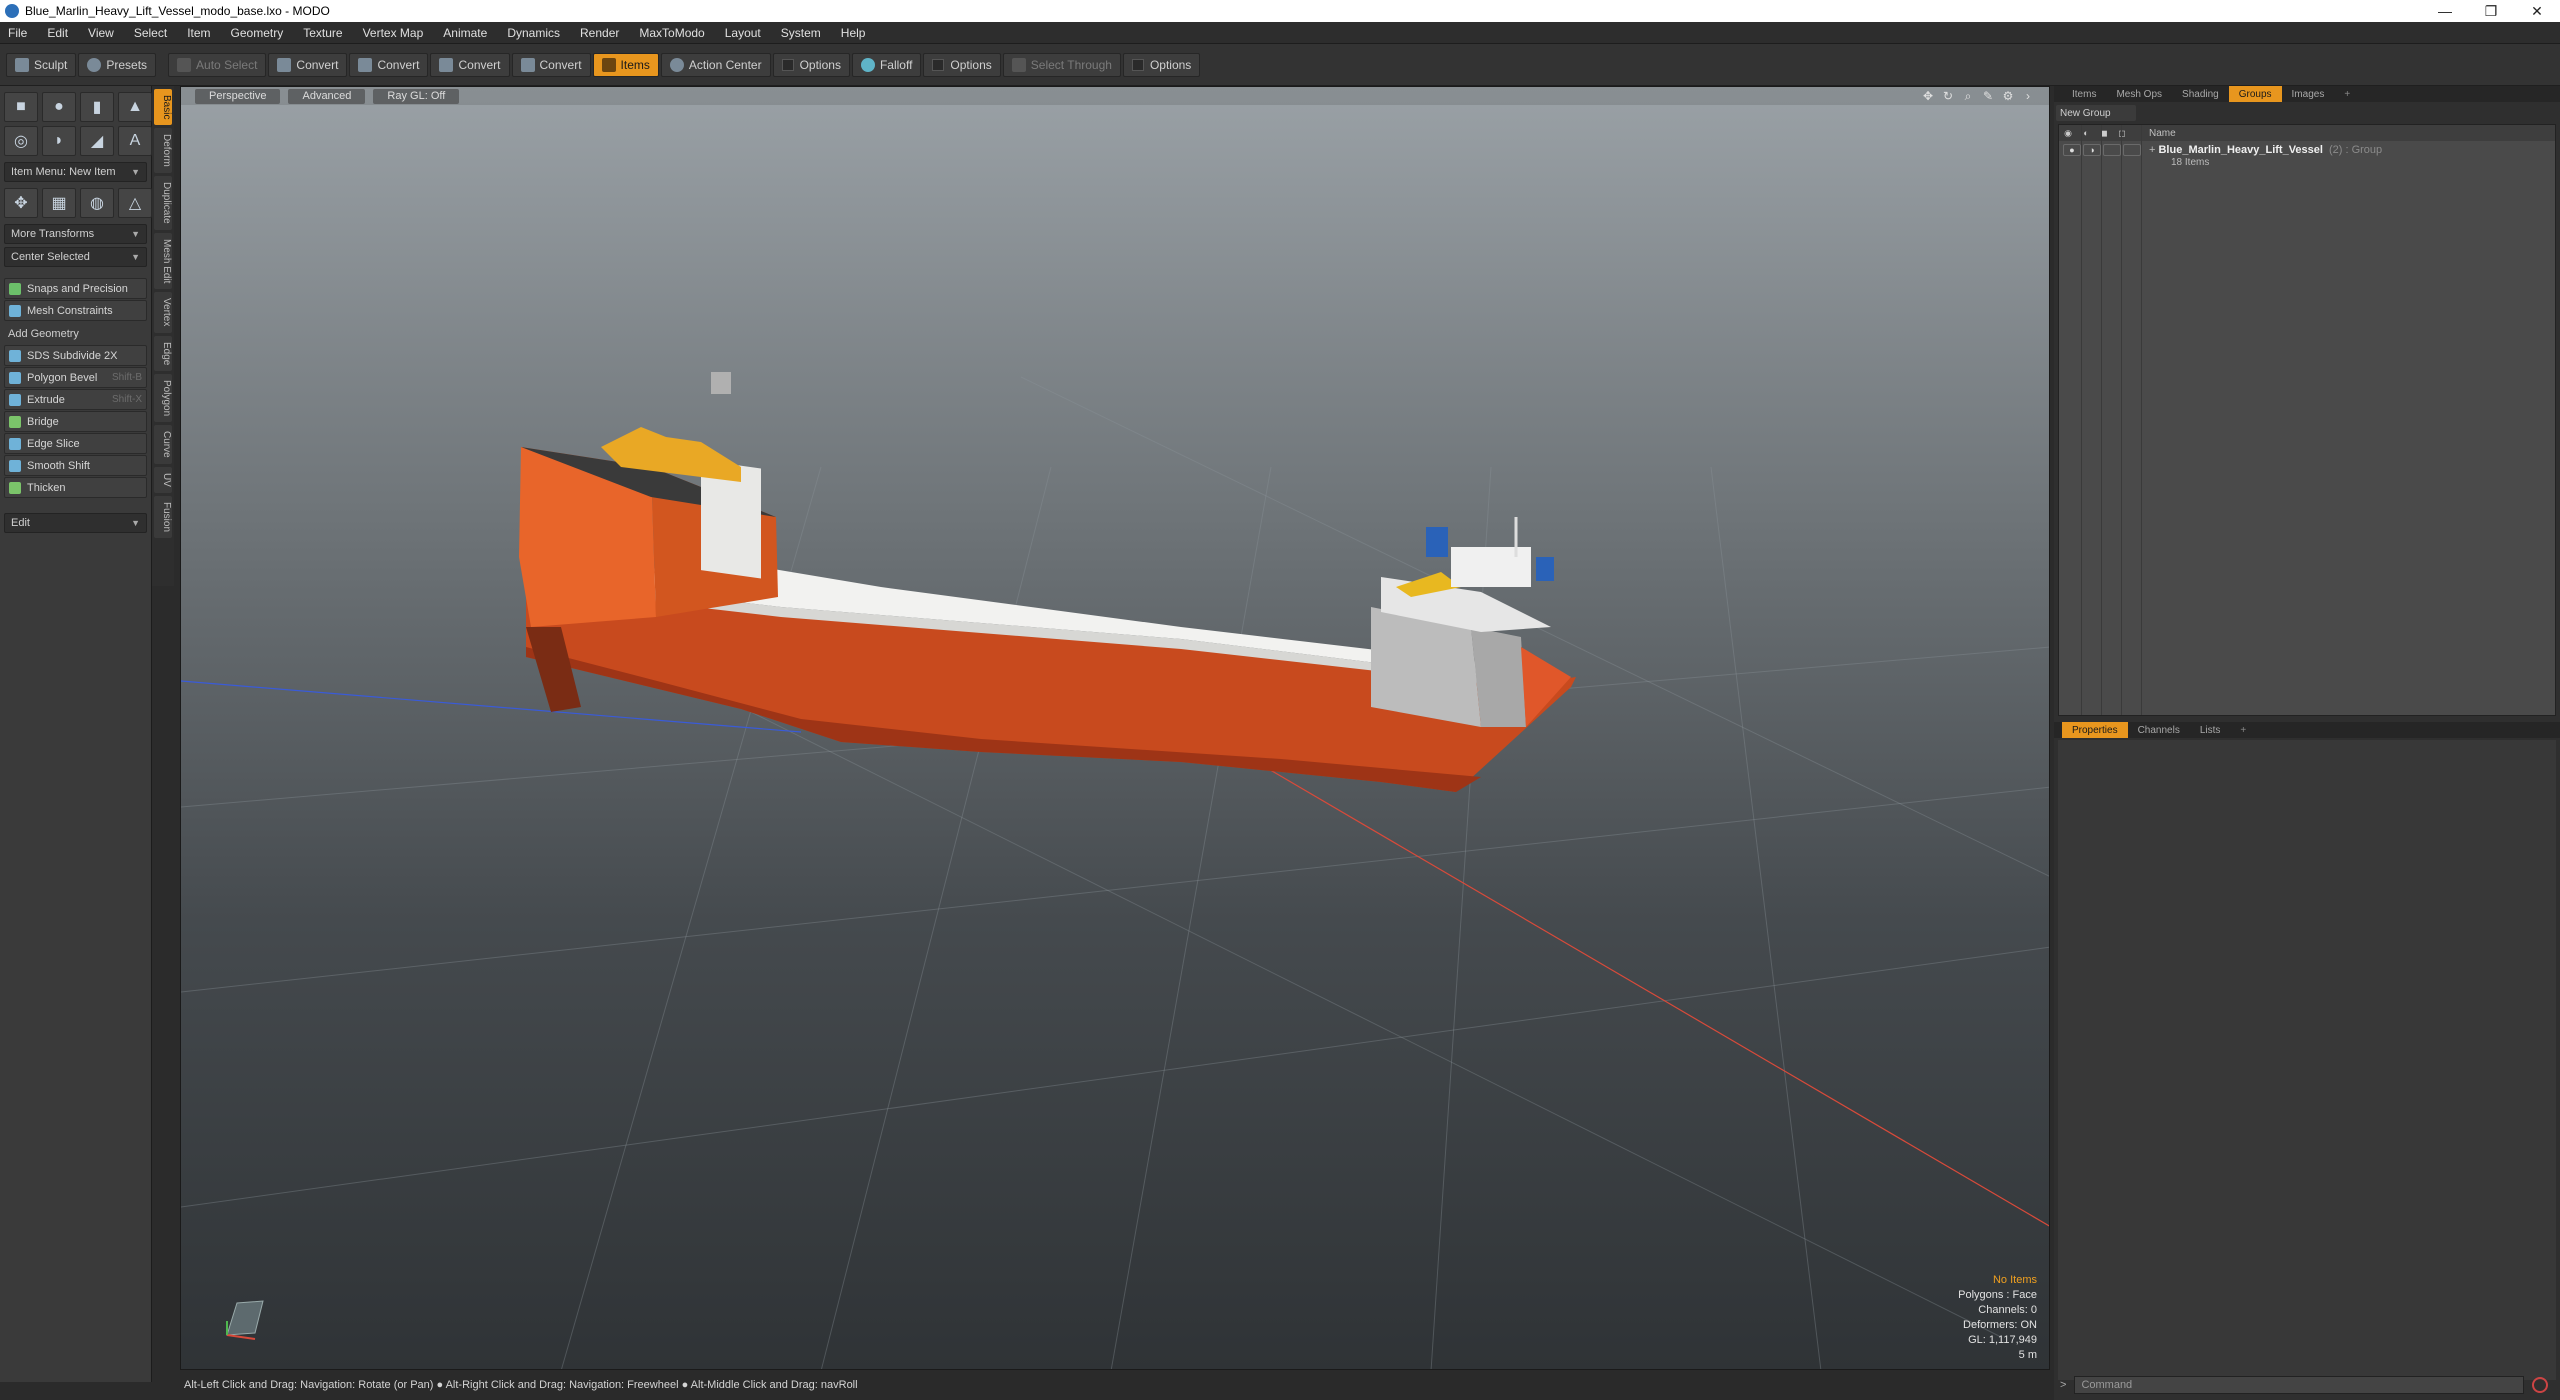 The image size is (2560, 1400). What do you see at coordinates (2243, 730) in the screenshot?
I see `add-property-tab-button: +` at bounding box center [2243, 730].